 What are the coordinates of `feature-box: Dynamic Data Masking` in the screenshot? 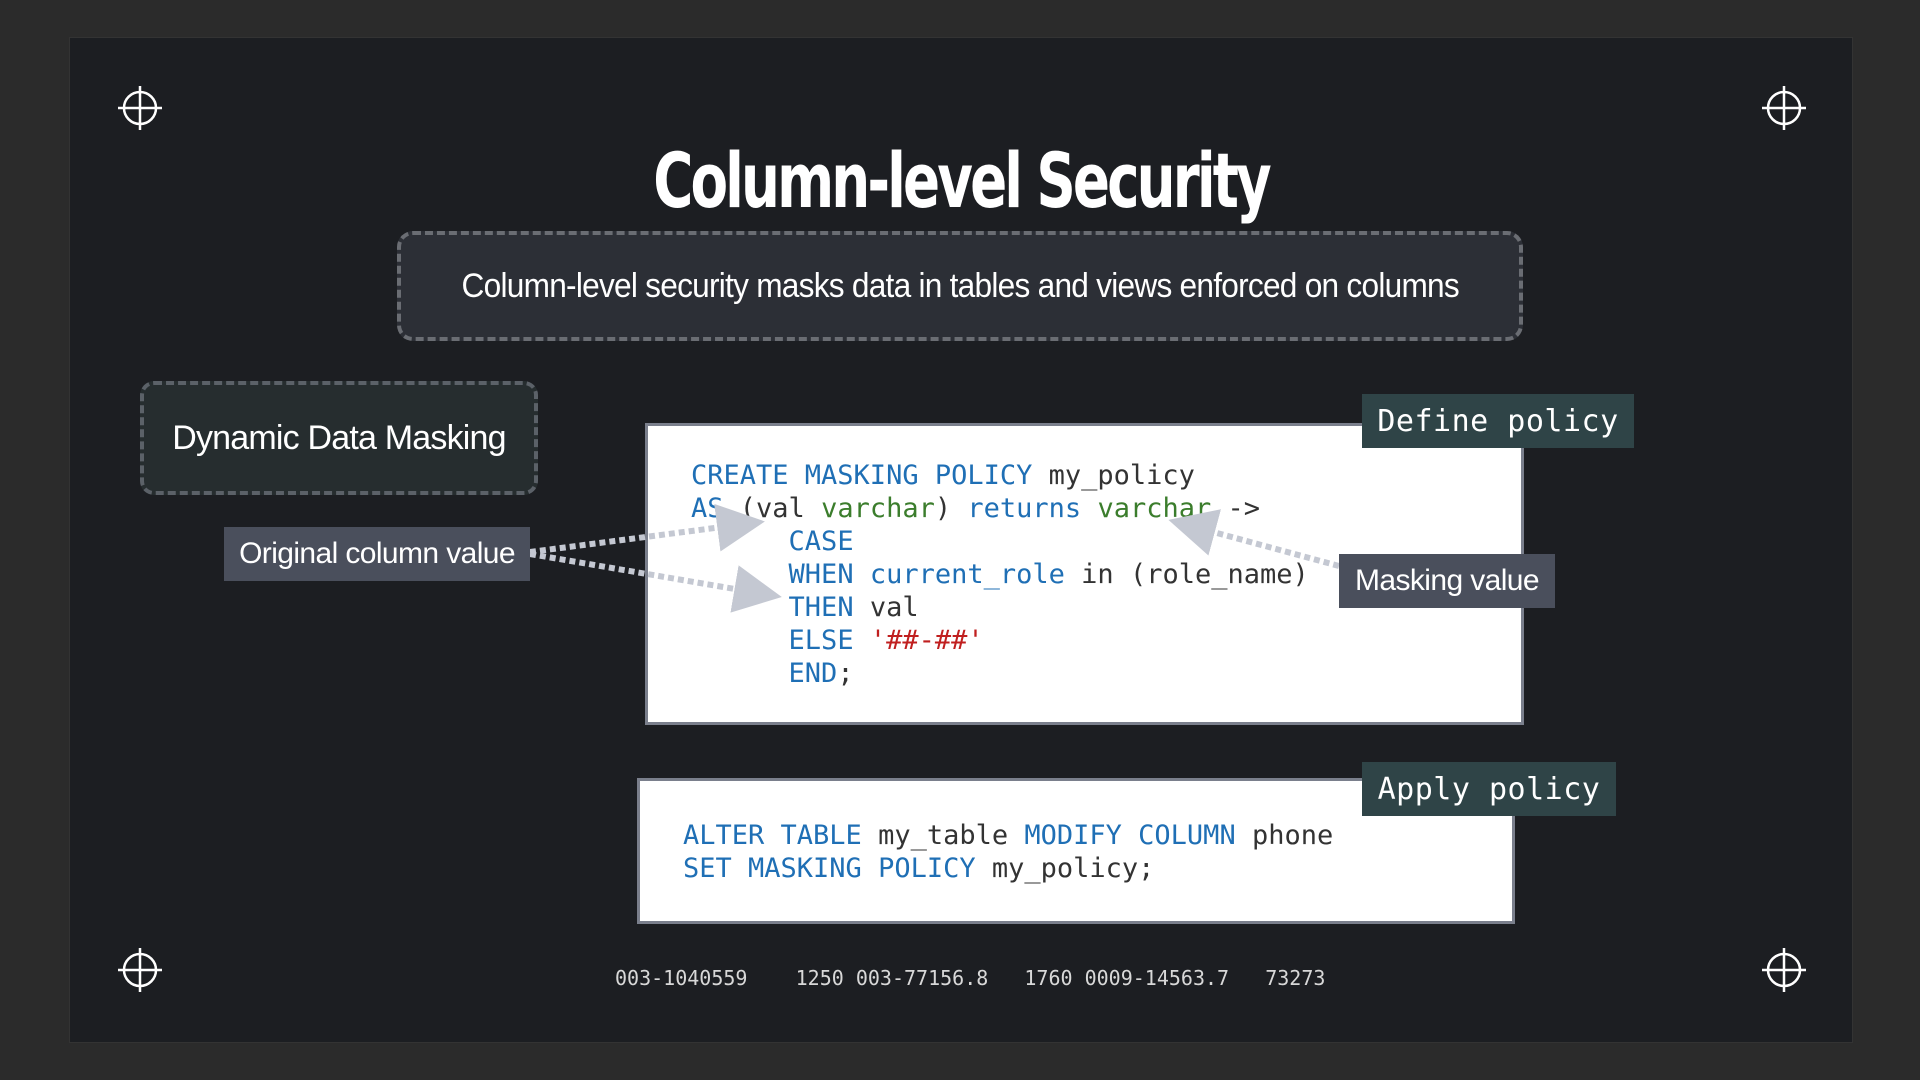 It's located at (339, 438).